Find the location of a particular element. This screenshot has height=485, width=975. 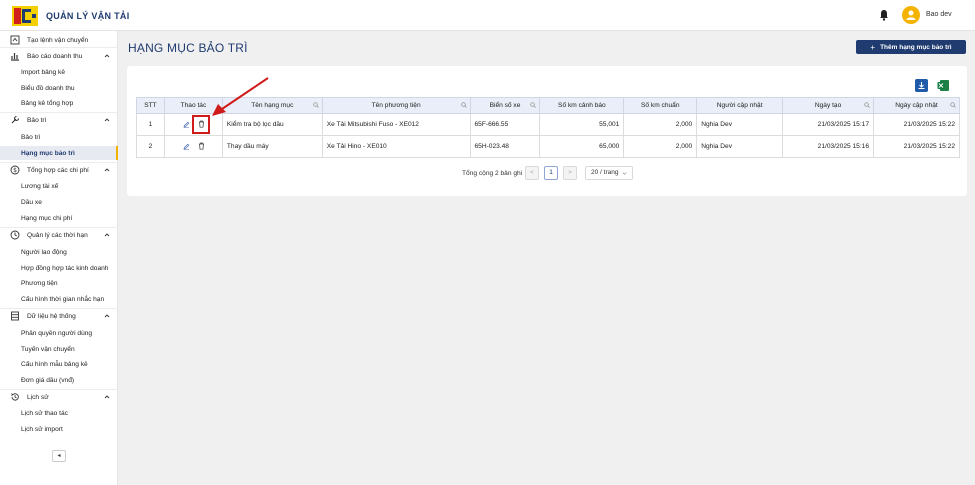

sidebar-item-summary-statement: Bảng kê tổng hợp is located at coordinates (59, 103).